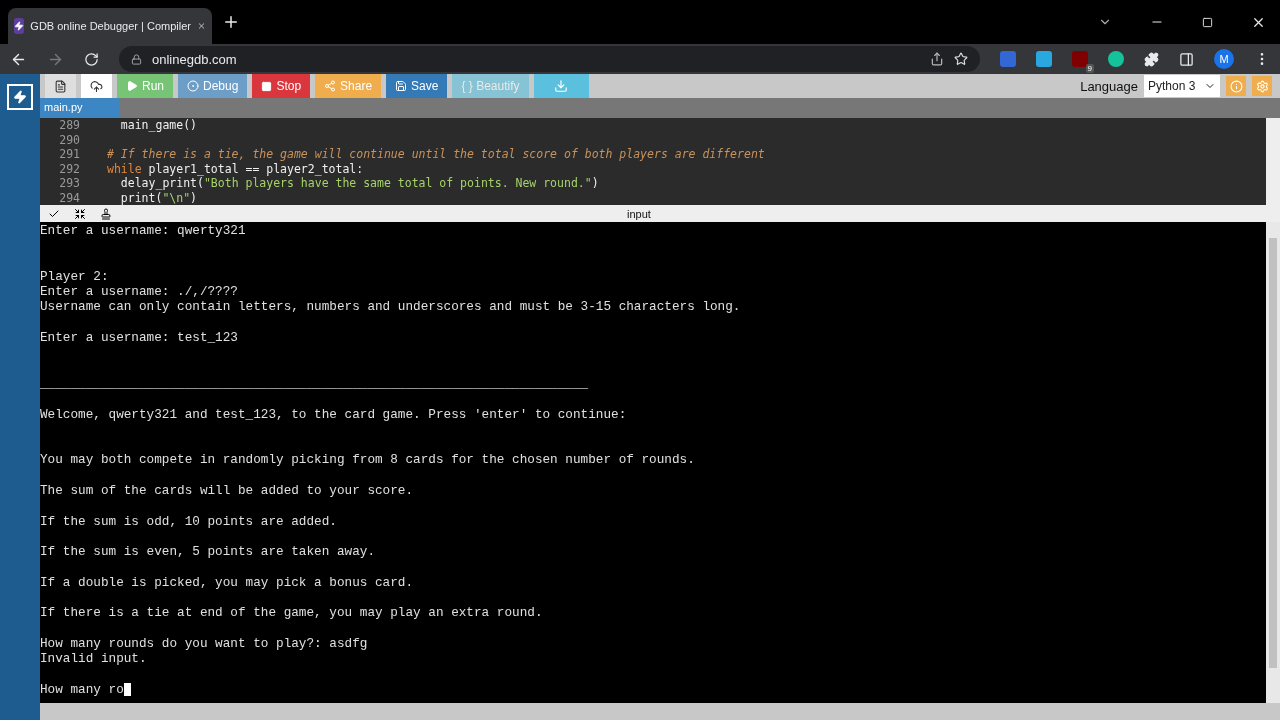 The width and height of the screenshot is (1280, 720). What do you see at coordinates (1224, 59) in the screenshot?
I see `profile-avatar: M` at bounding box center [1224, 59].